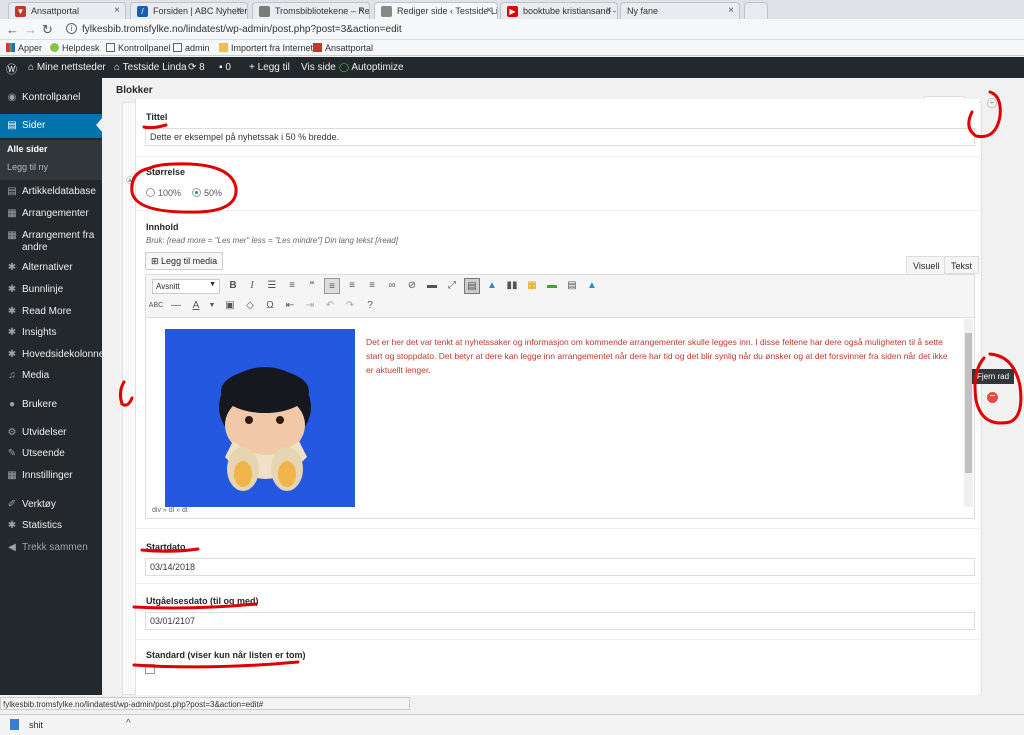 The image size is (1024, 735). What do you see at coordinates (350, 306) in the screenshot?
I see `redo-icon: ↷` at bounding box center [350, 306].